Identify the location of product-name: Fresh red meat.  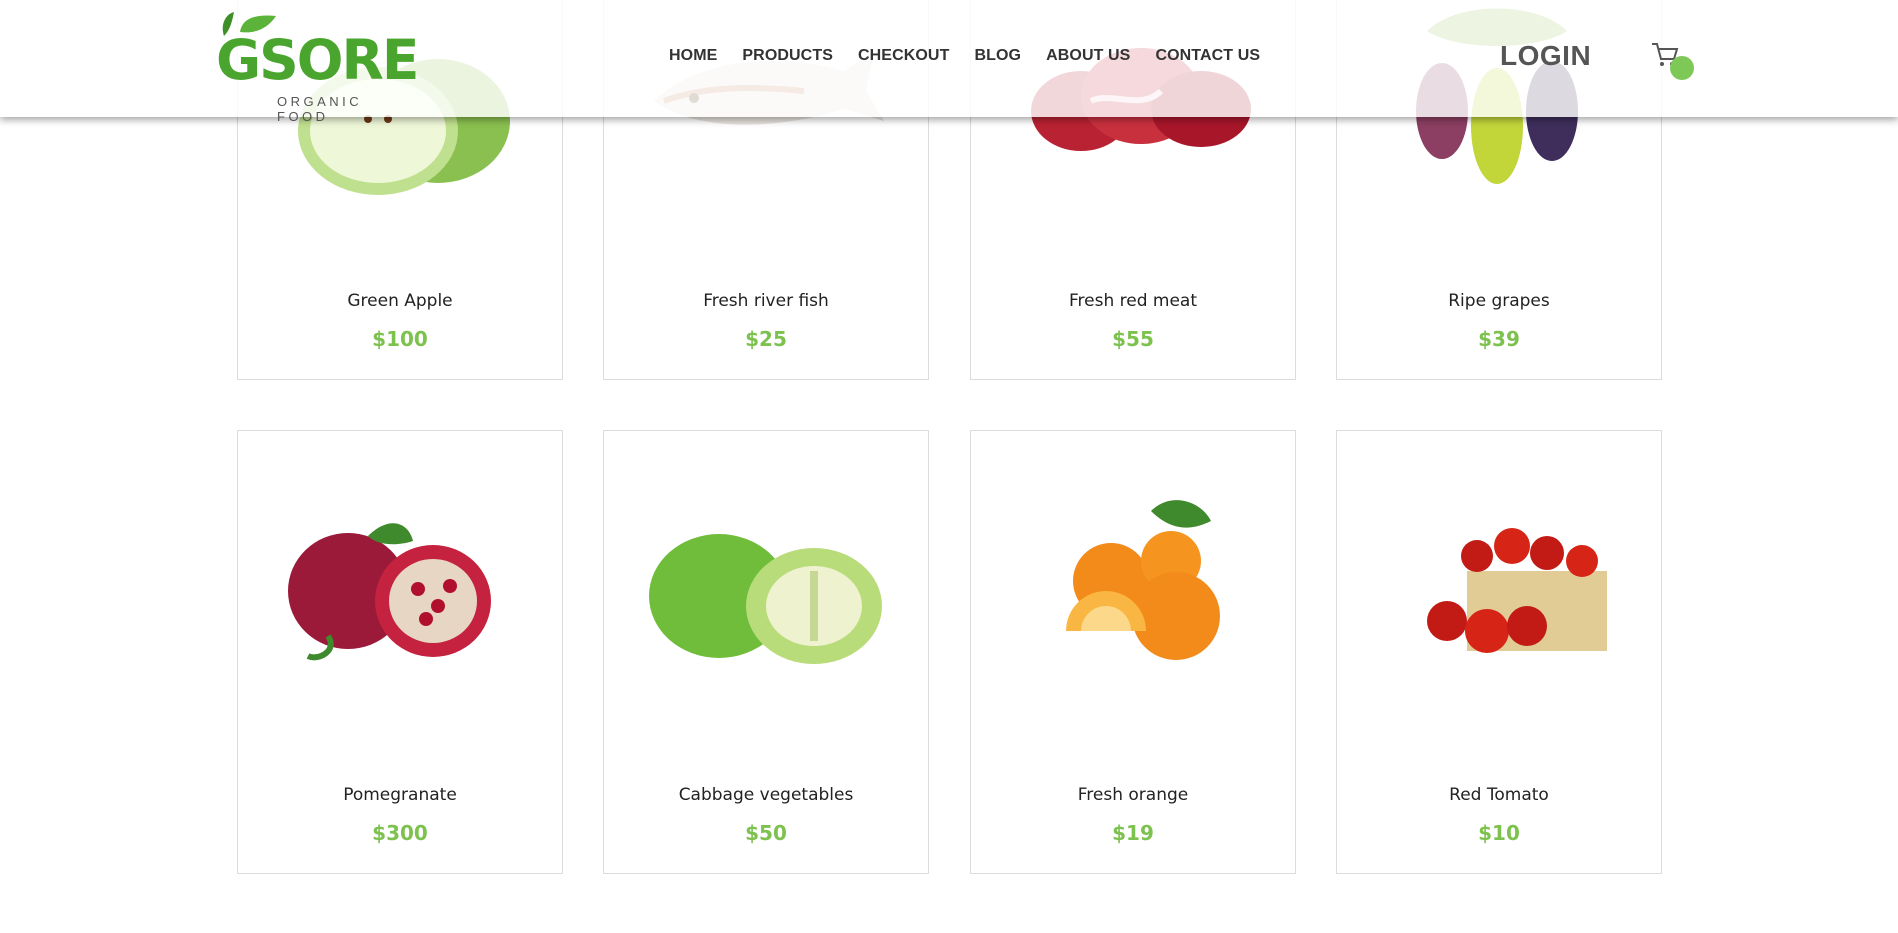
(1133, 301).